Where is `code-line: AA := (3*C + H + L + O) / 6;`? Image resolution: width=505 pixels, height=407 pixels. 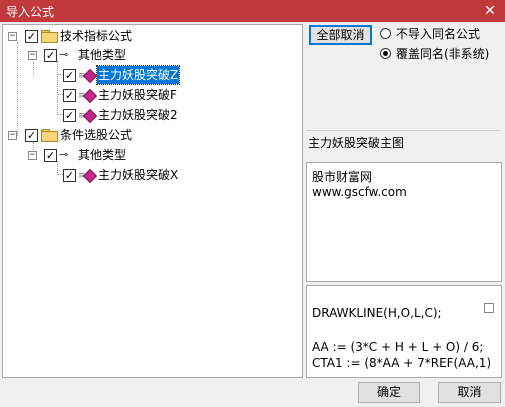 code-line: AA := (3*C + H + L + O) / 6; is located at coordinates (398, 347).